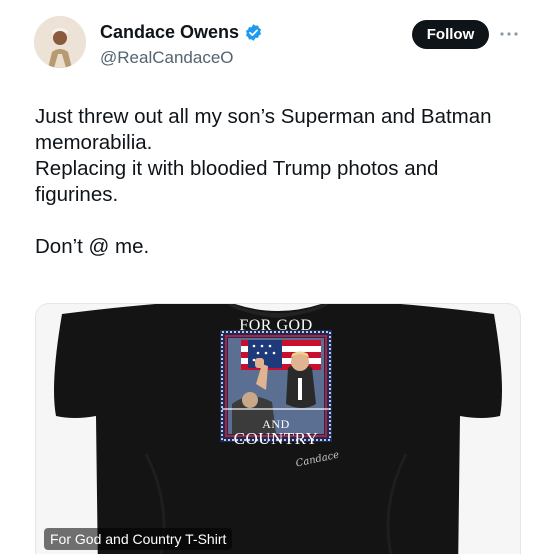 This screenshot has width=554, height=554. Describe the element at coordinates (77, 194) in the screenshot. I see `tweet-line-4: figurines.` at that location.